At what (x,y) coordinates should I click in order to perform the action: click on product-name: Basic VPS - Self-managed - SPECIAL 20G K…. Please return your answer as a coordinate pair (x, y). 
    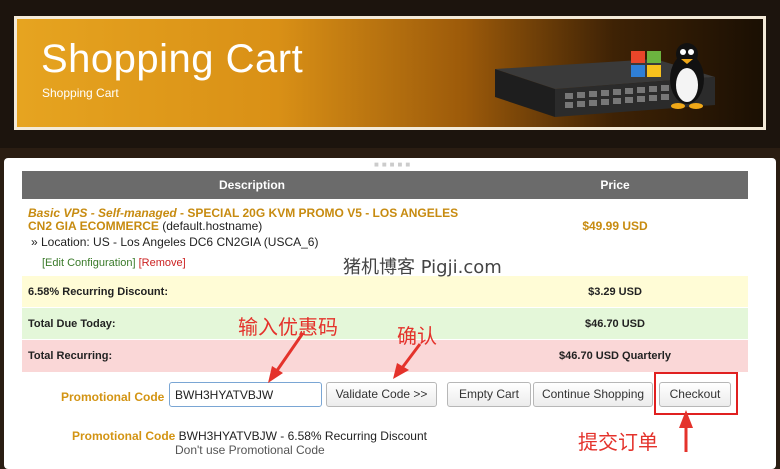
    Looking at the image, I should click on (252, 220).